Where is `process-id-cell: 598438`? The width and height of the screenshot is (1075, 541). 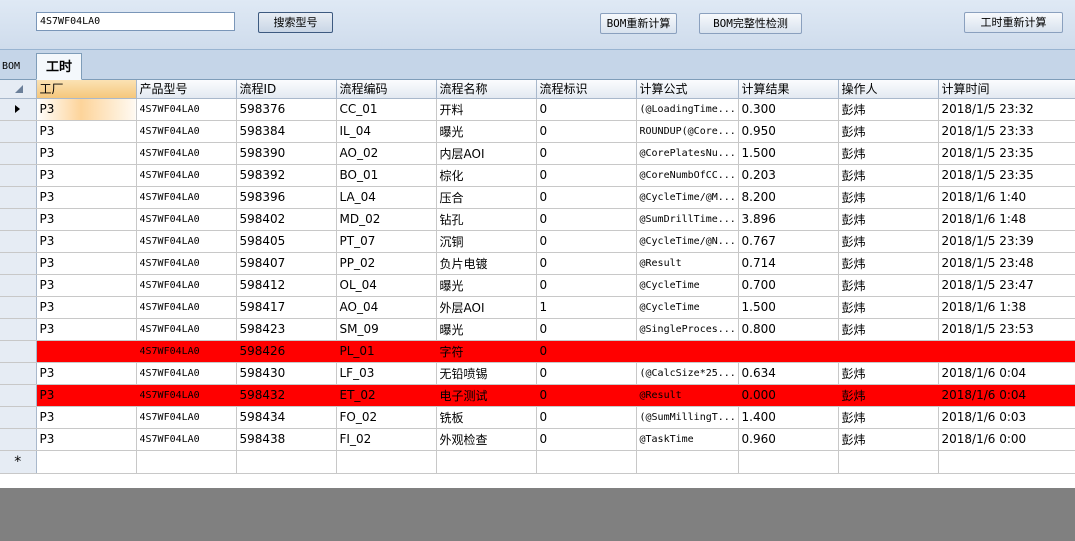
process-id-cell: 598438 is located at coordinates (286, 439).